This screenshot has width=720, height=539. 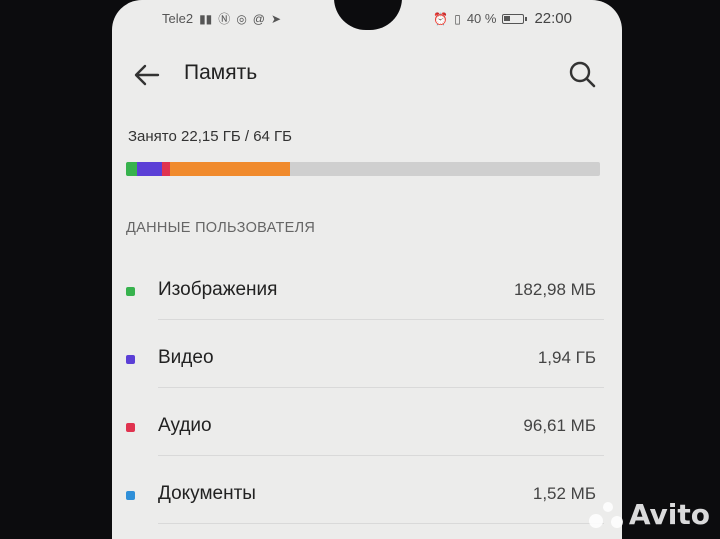 What do you see at coordinates (186, 357) in the screenshot?
I see `list-item-label: Видео` at bounding box center [186, 357].